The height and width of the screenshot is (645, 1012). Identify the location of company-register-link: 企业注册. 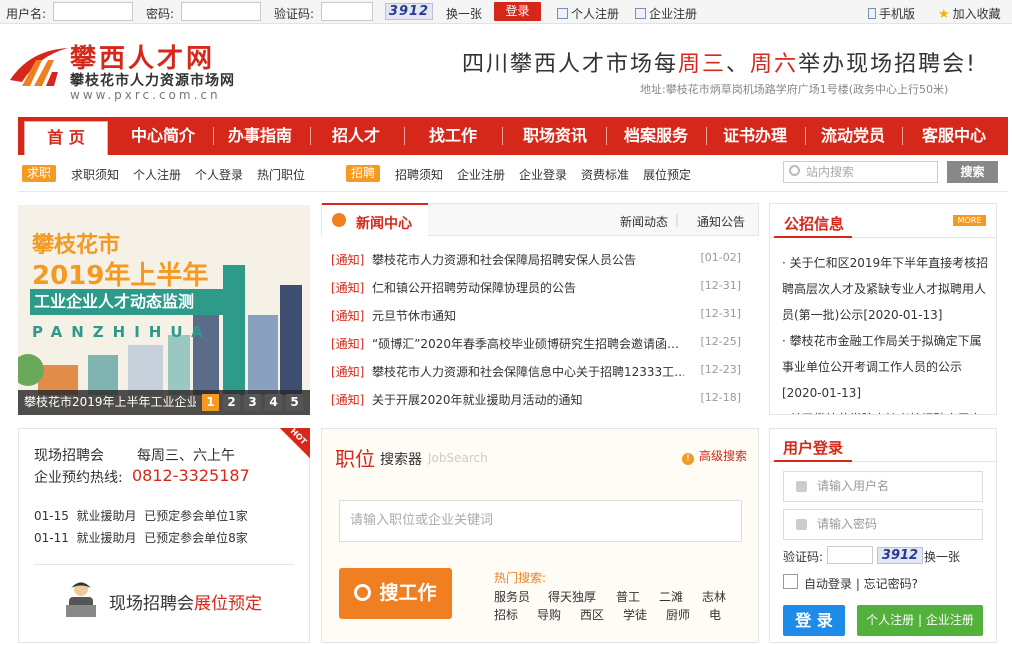
(666, 13).